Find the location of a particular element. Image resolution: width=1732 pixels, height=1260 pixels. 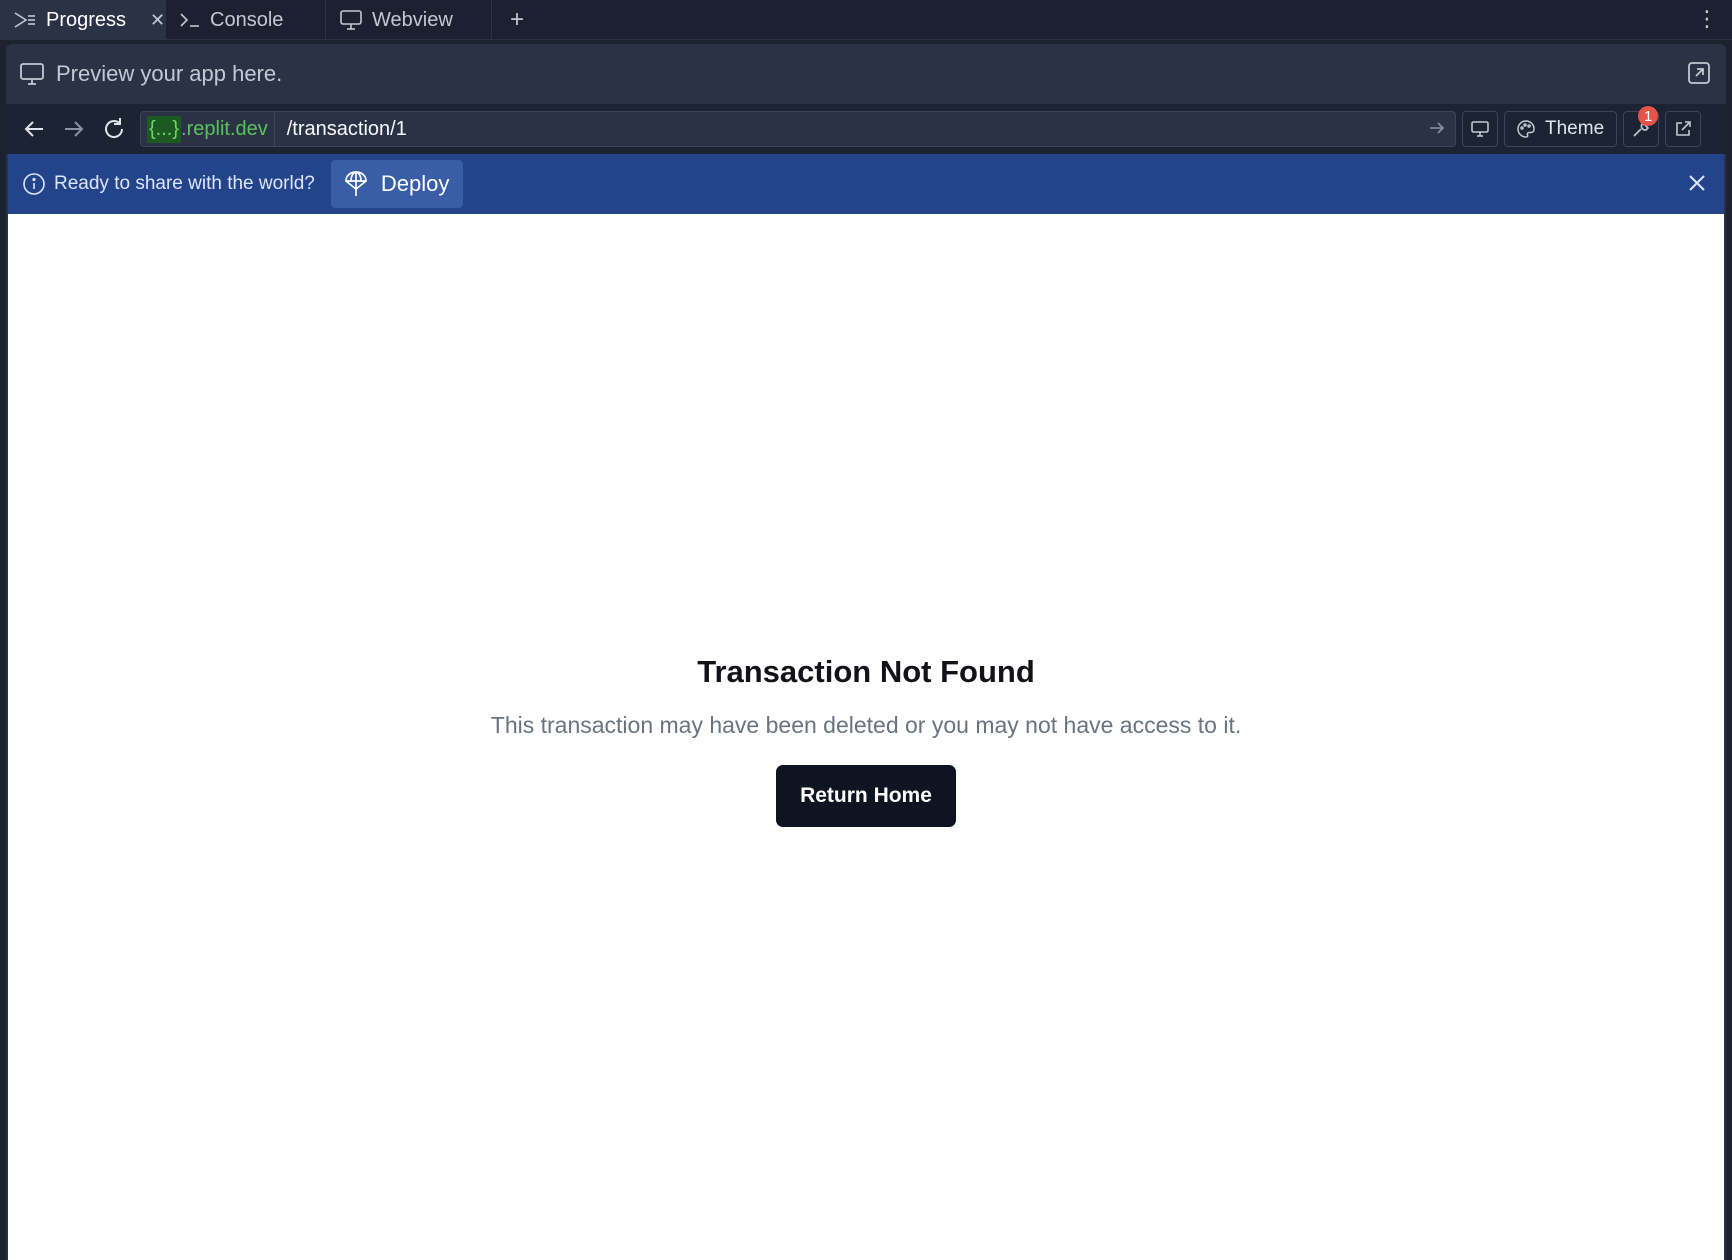

go-arrow-icon is located at coordinates (1437, 128).